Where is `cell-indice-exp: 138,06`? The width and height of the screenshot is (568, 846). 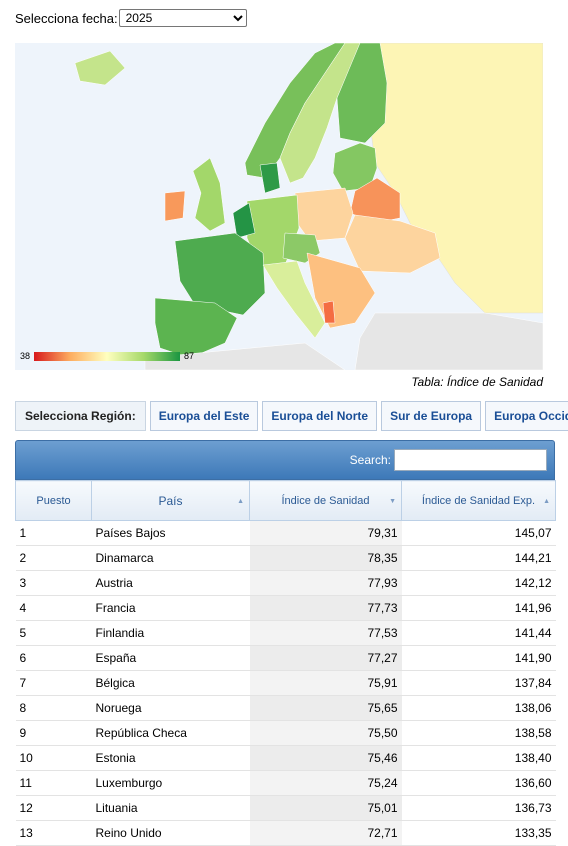 cell-indice-exp: 138,06 is located at coordinates (478, 708).